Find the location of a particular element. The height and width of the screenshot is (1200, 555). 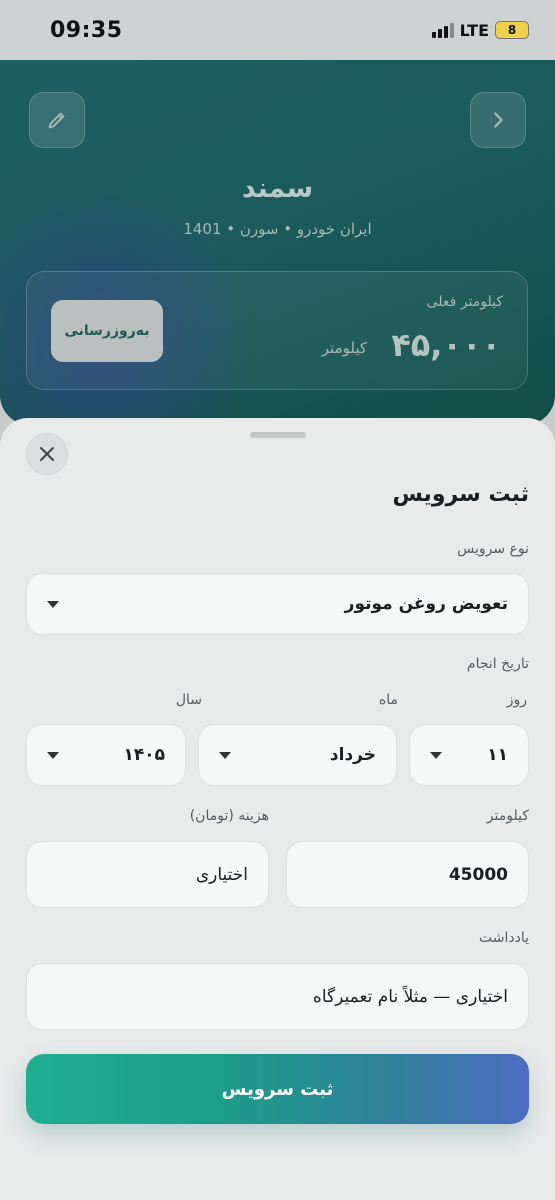

close-button is located at coordinates (47, 454).